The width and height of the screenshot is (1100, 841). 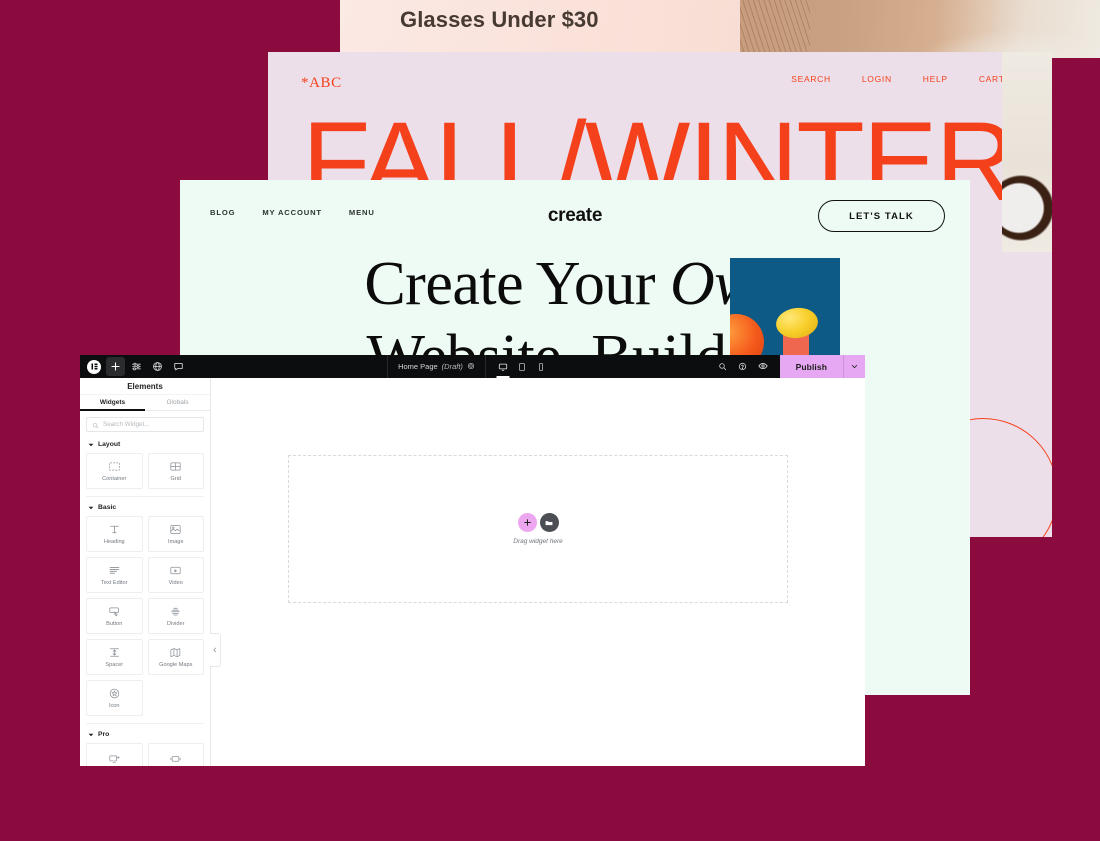 I want to click on add-element-button, so click(x=115, y=366).